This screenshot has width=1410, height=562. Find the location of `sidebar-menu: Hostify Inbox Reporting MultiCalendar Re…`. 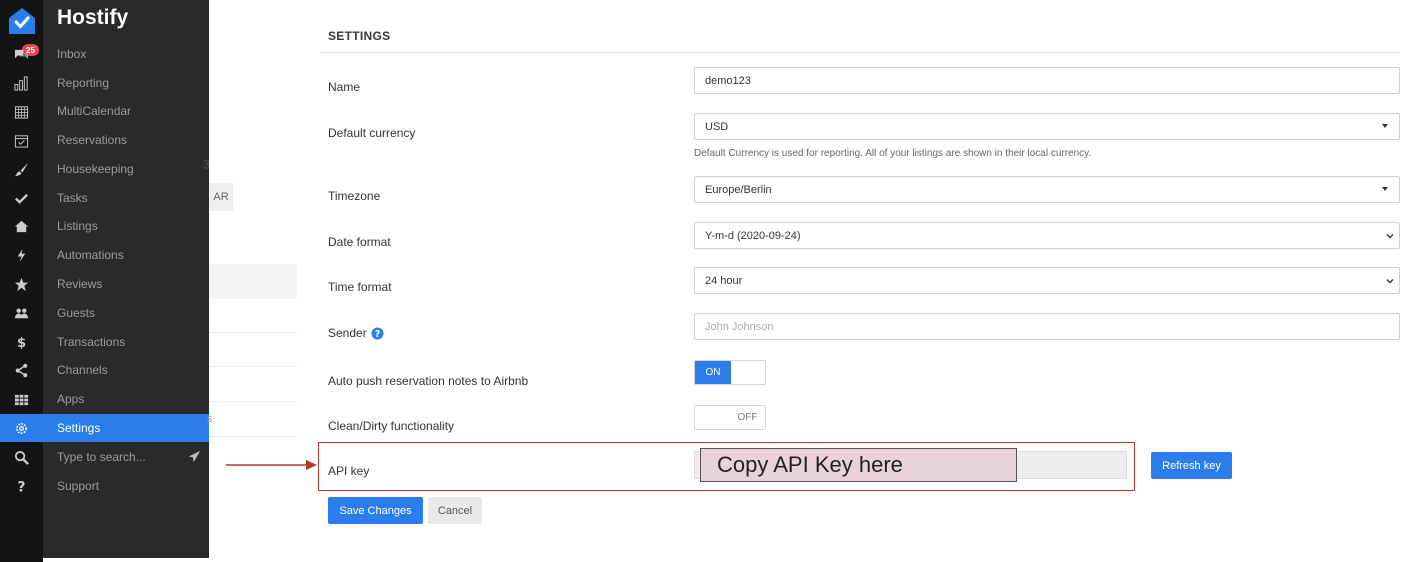

sidebar-menu: Hostify Inbox Reporting MultiCalendar Re… is located at coordinates (126, 279).